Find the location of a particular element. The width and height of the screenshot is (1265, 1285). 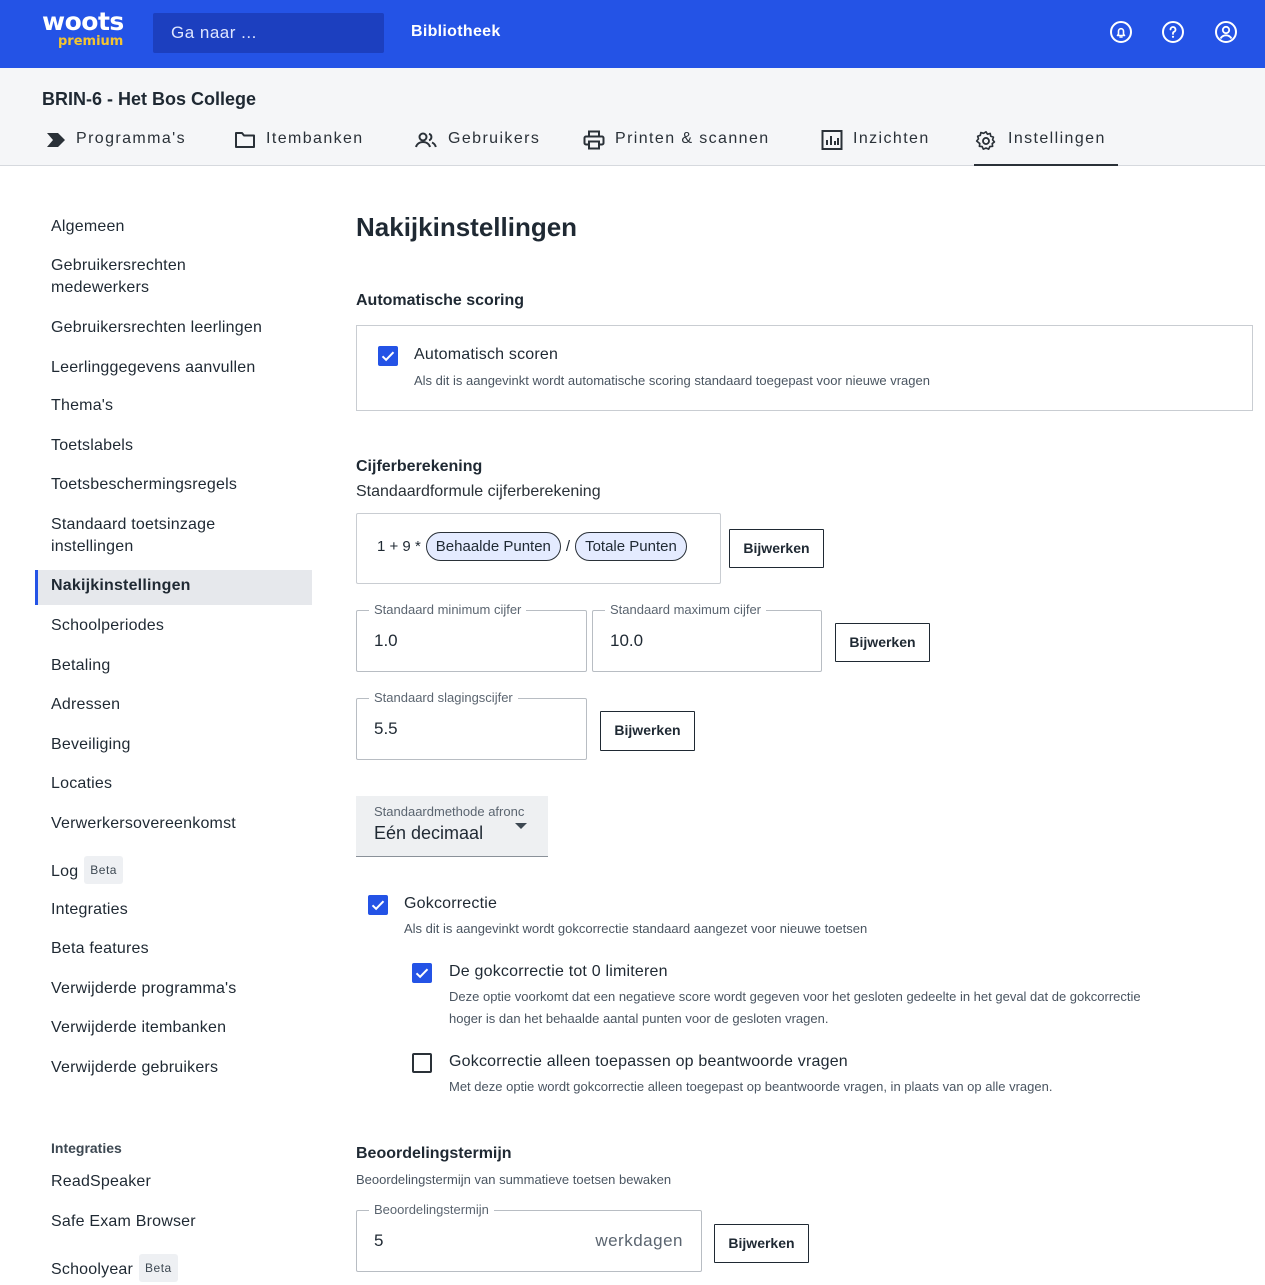

sidebar-item-schoolyear: Schoolyear Beta is located at coordinates (114, 1268).